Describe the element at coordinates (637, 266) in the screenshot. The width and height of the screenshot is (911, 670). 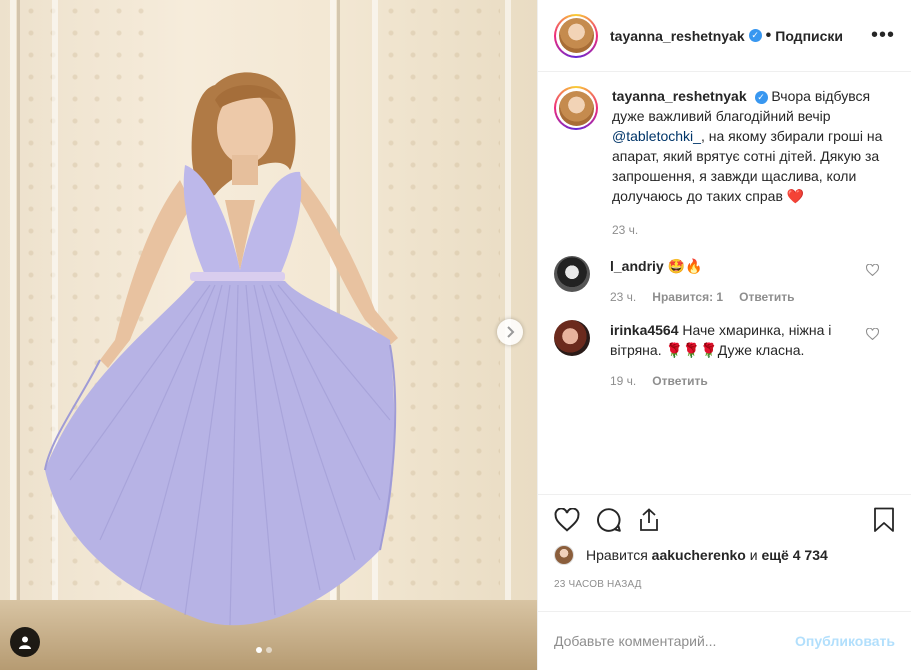
I see `comment-username: l_andriy` at that location.